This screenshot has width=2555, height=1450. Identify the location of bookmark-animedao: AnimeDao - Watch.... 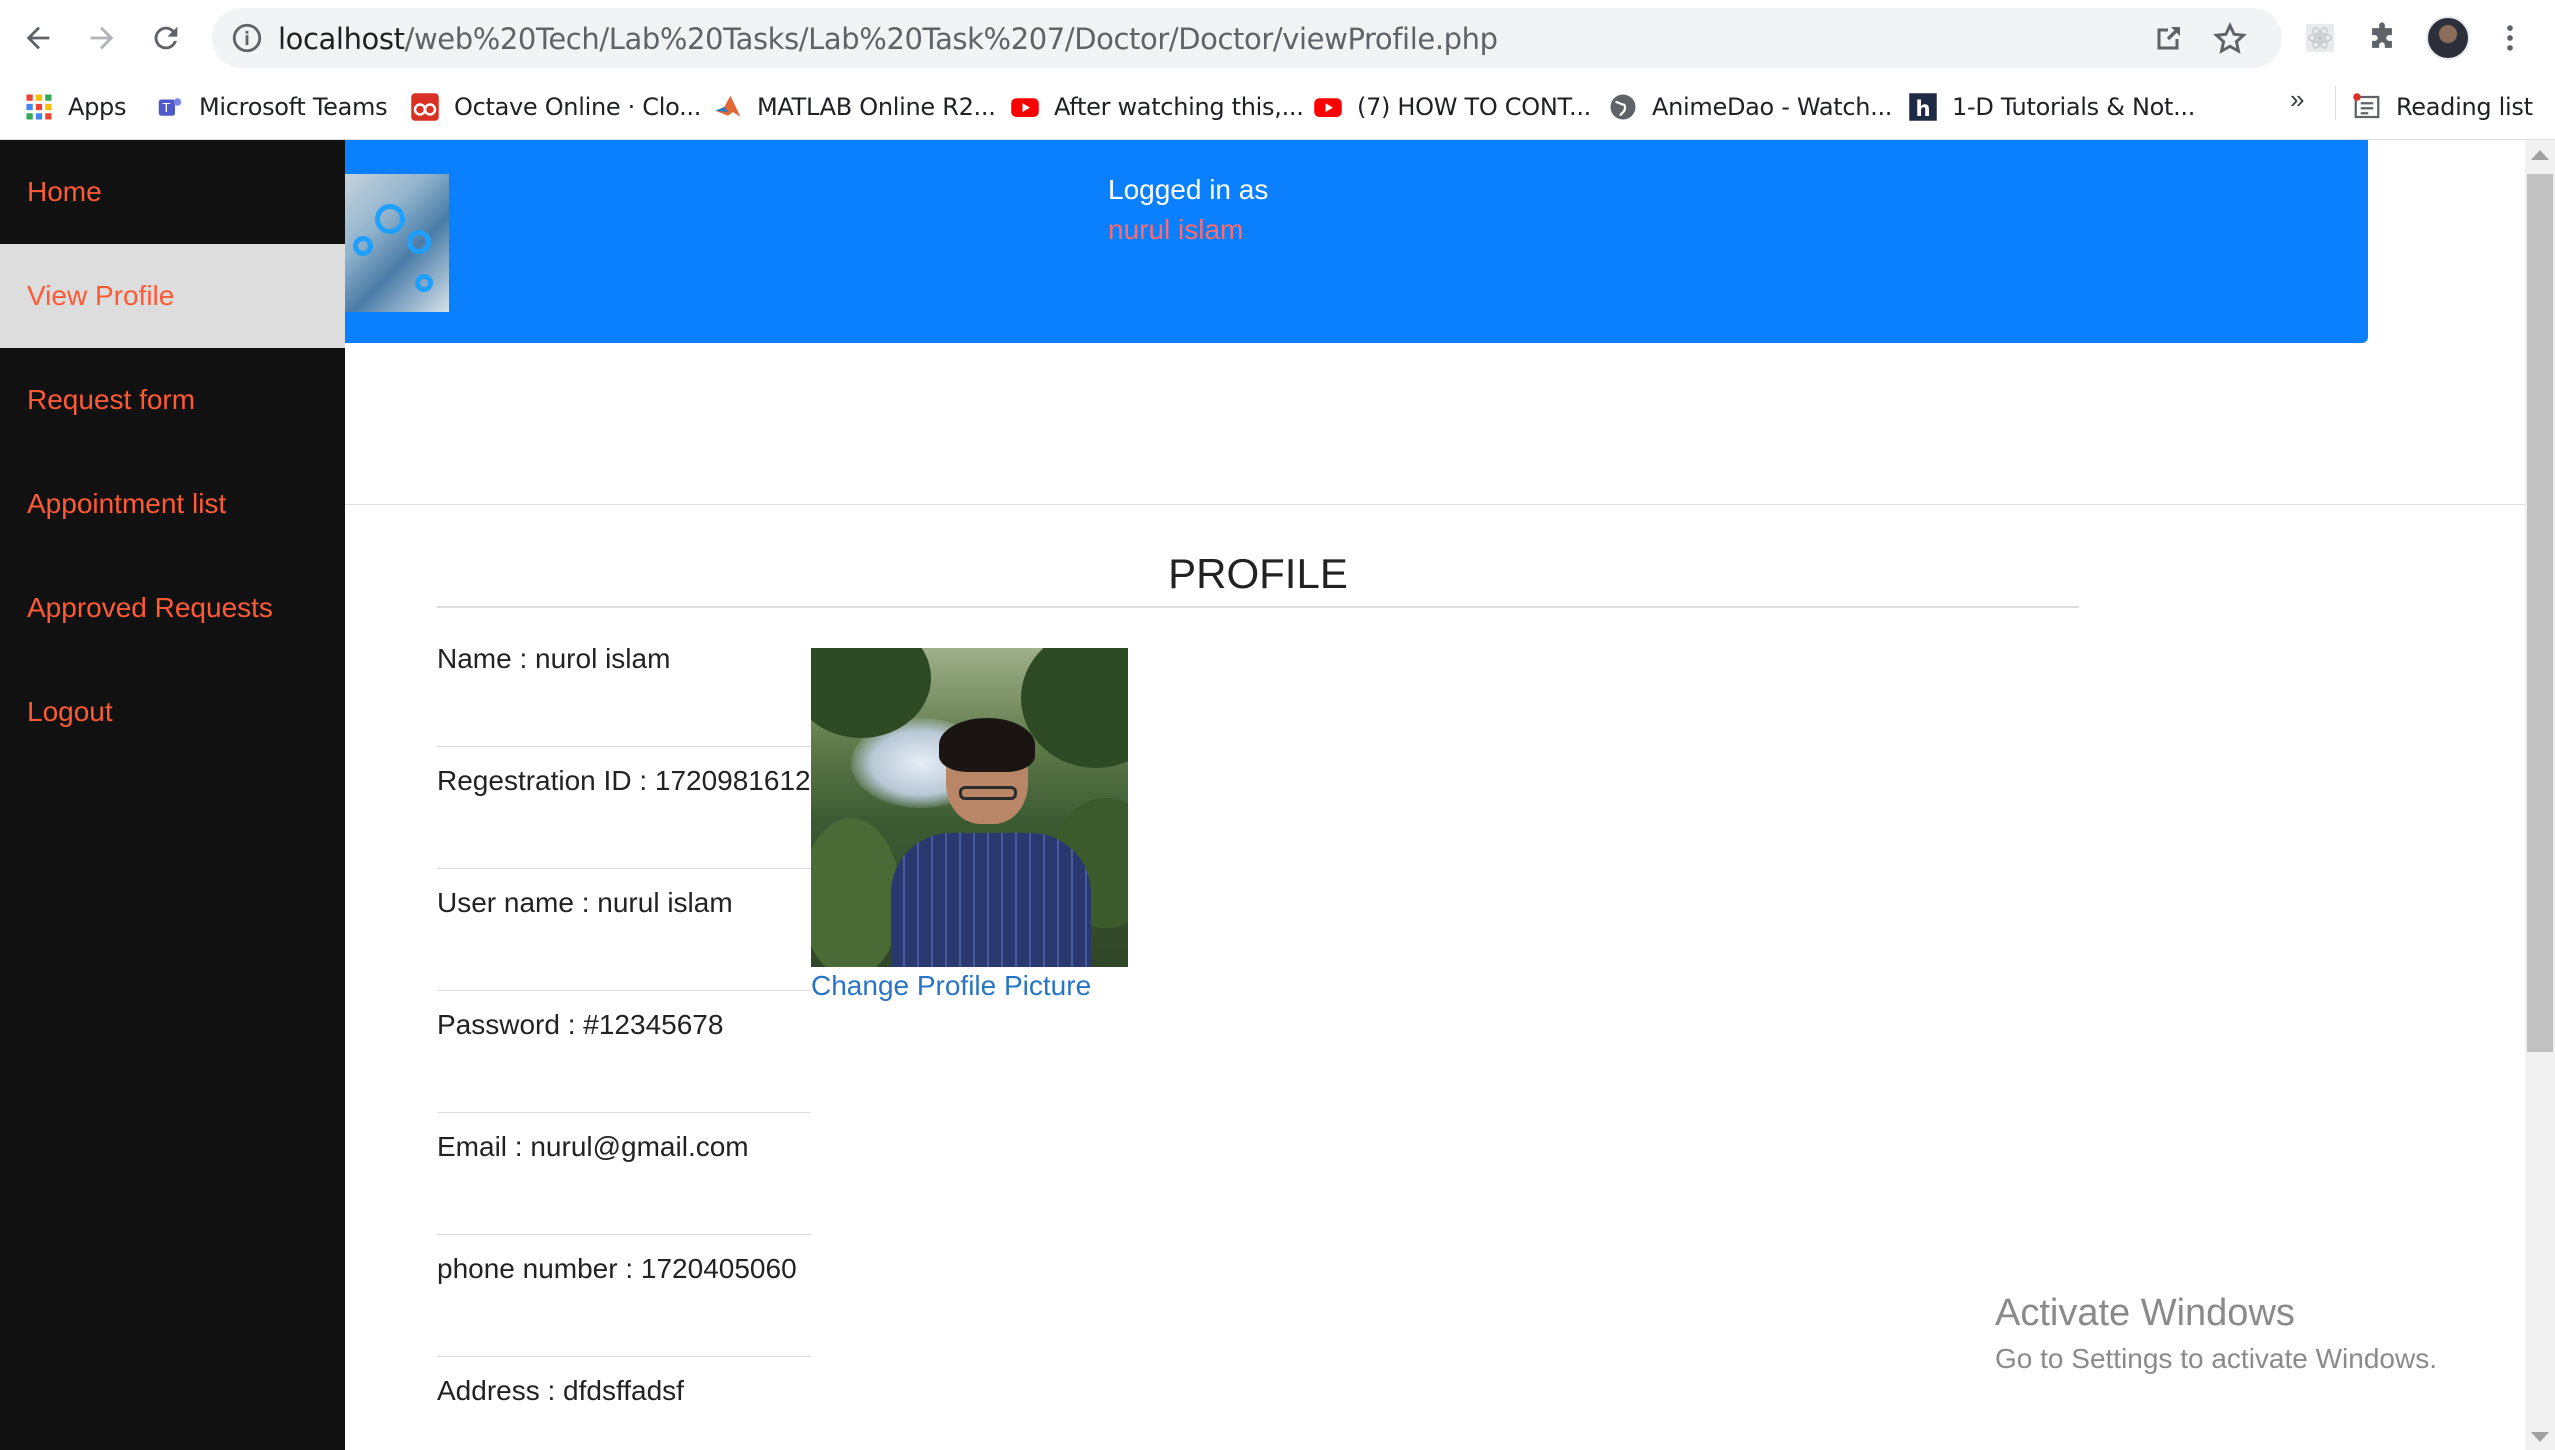
(1750, 107).